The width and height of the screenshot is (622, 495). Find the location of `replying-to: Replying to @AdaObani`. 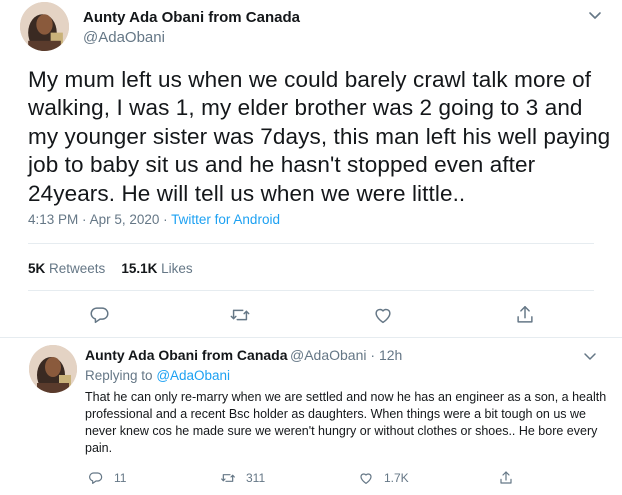

replying-to: Replying to @AdaObani is located at coordinates (157, 375).